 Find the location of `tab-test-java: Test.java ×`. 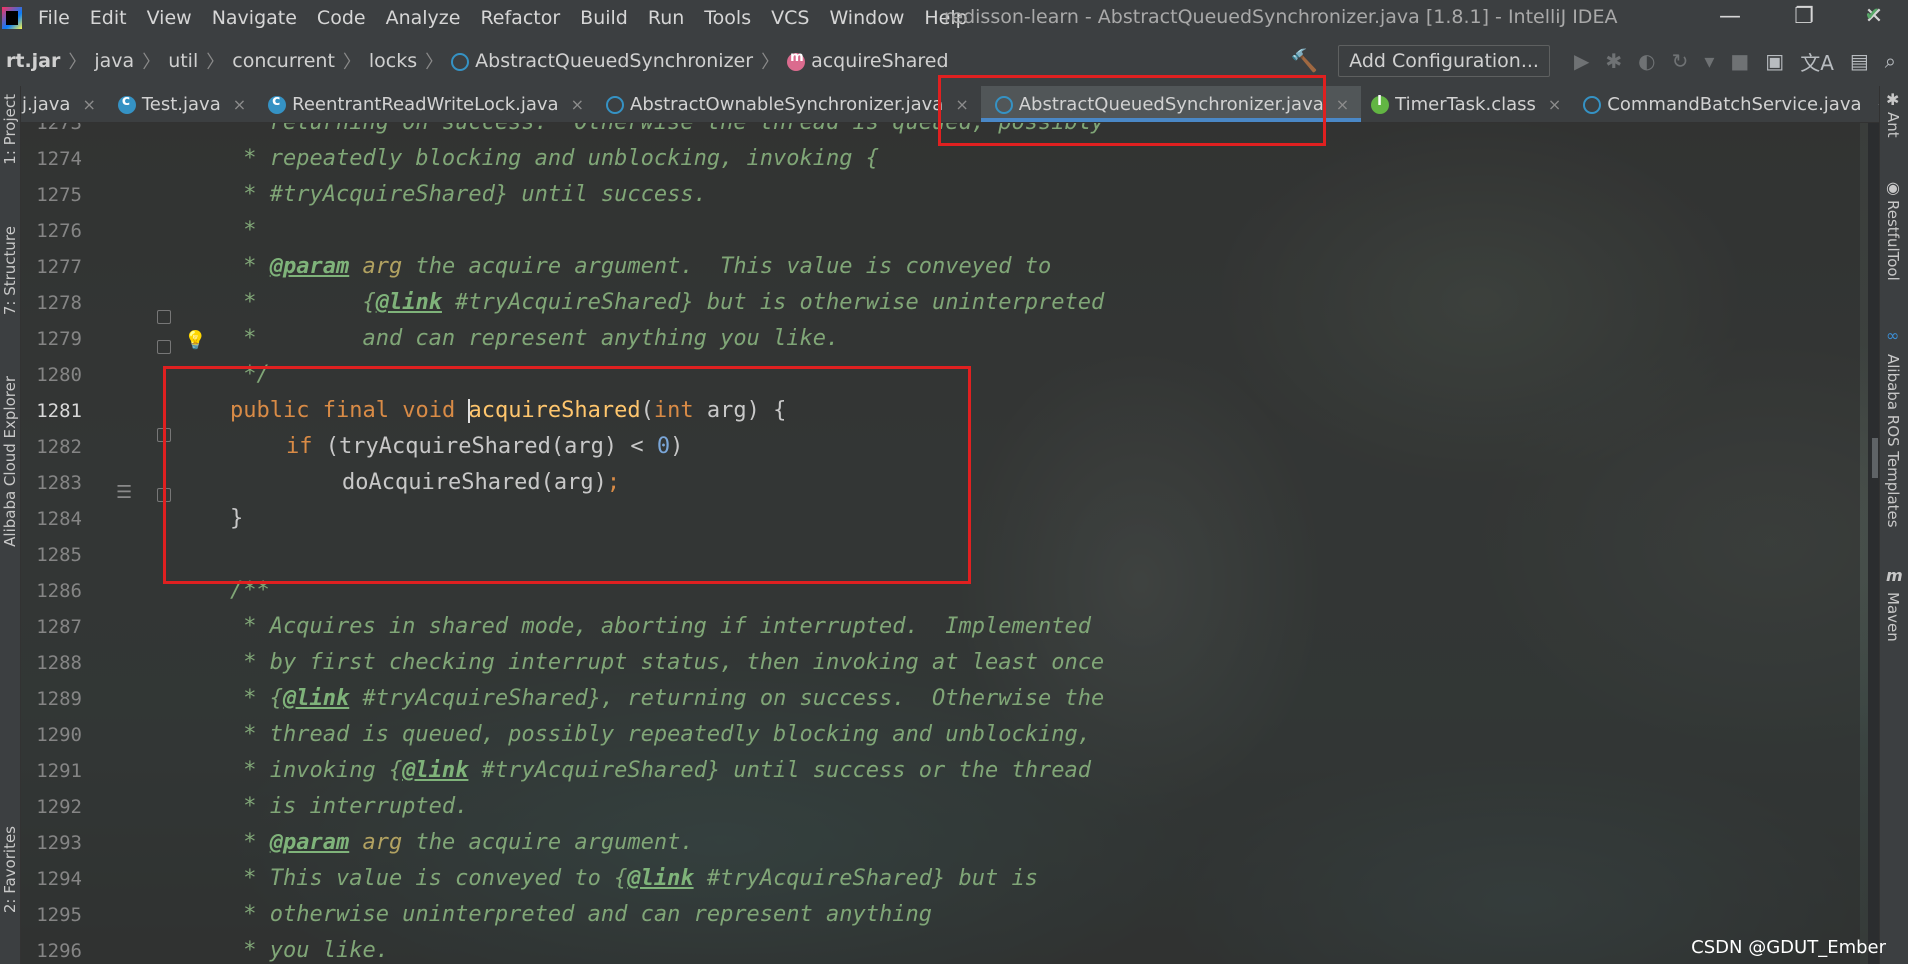

tab-test-java: Test.java × is located at coordinates (183, 104).